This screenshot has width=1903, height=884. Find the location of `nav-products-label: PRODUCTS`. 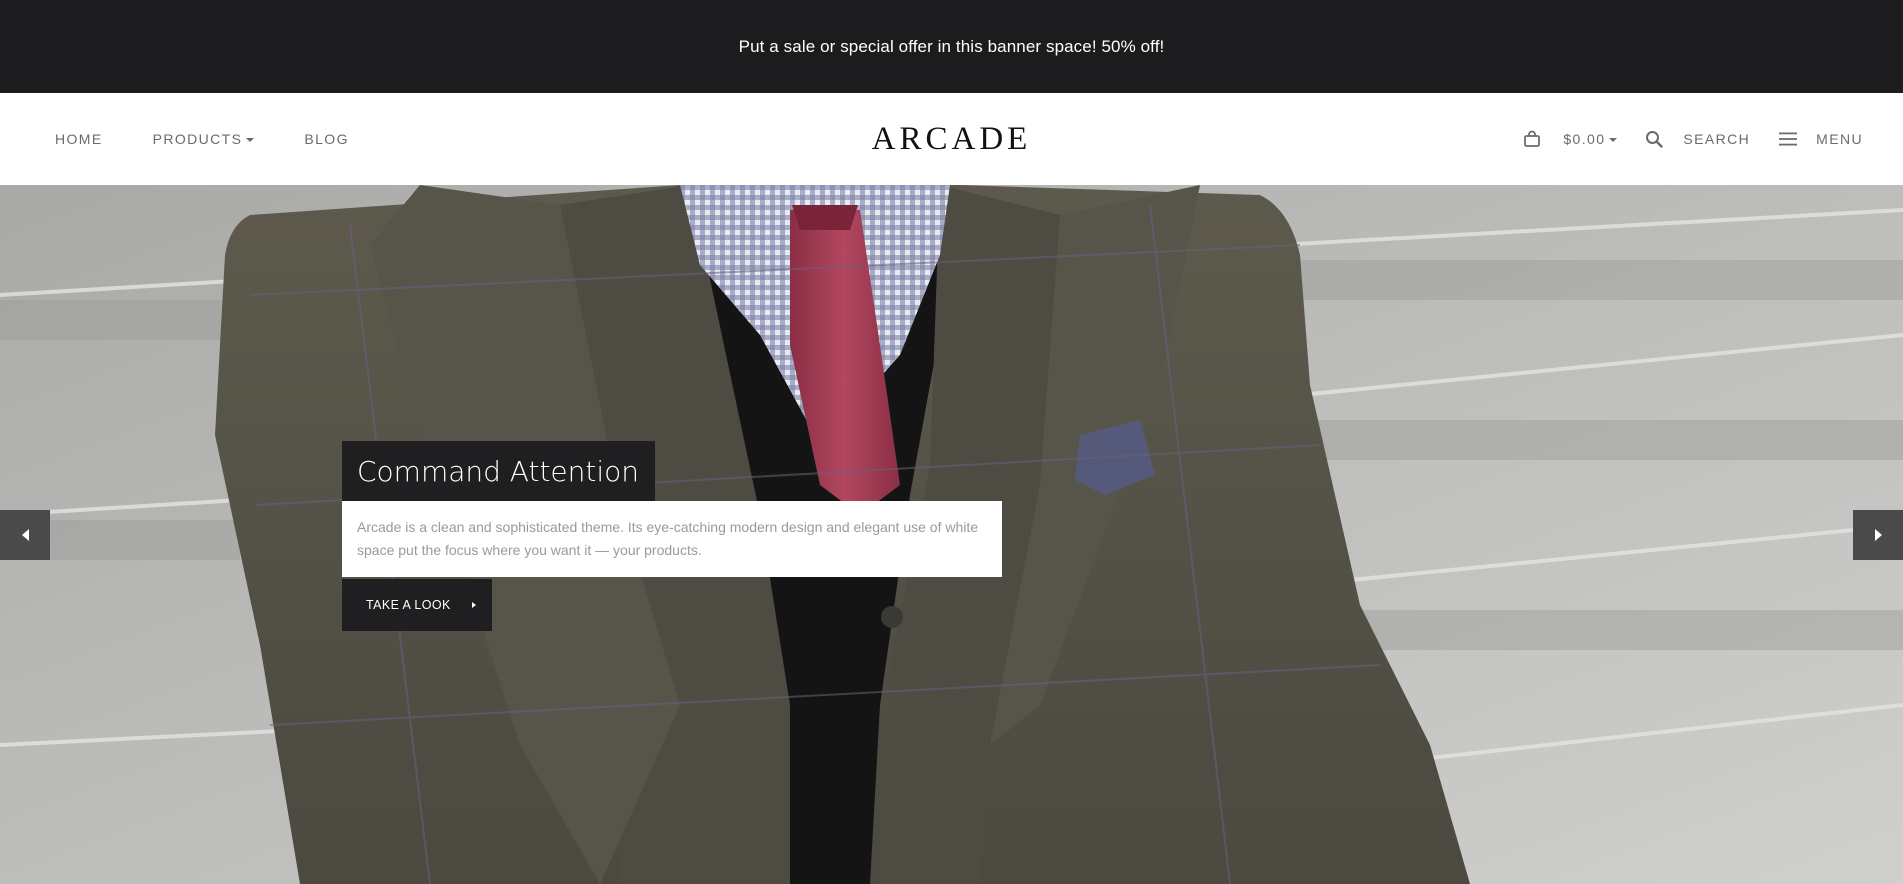

nav-products-label: PRODUCTS is located at coordinates (197, 139).